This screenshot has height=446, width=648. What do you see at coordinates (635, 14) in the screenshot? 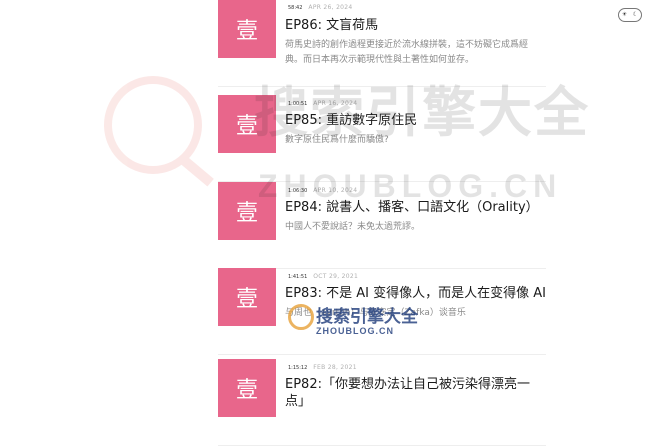
I see `moon-icon: ☾` at bounding box center [635, 14].